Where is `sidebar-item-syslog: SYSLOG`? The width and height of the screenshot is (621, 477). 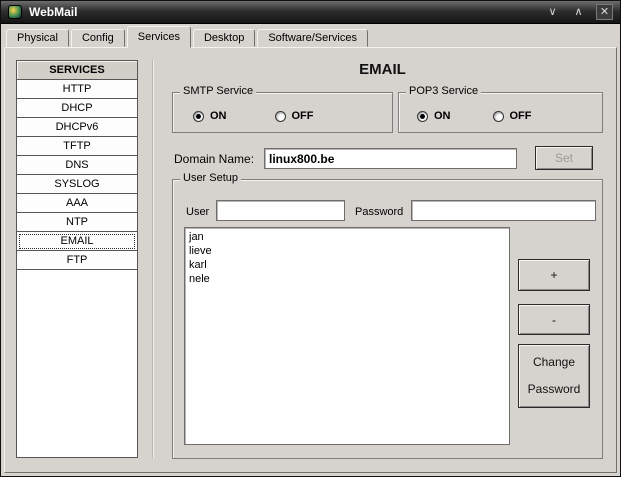
sidebar-item-syslog: SYSLOG is located at coordinates (77, 184).